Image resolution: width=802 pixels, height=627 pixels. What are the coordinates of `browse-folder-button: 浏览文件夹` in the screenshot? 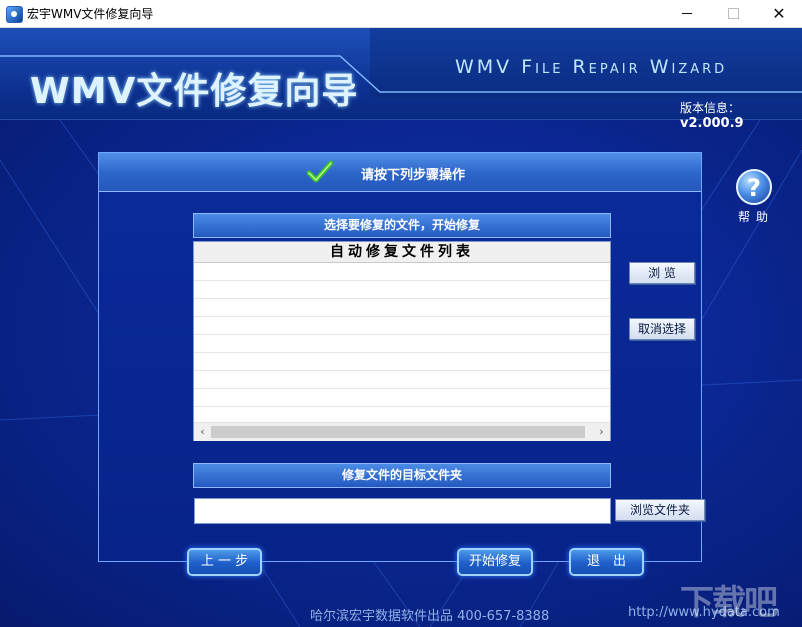 It's located at (660, 510).